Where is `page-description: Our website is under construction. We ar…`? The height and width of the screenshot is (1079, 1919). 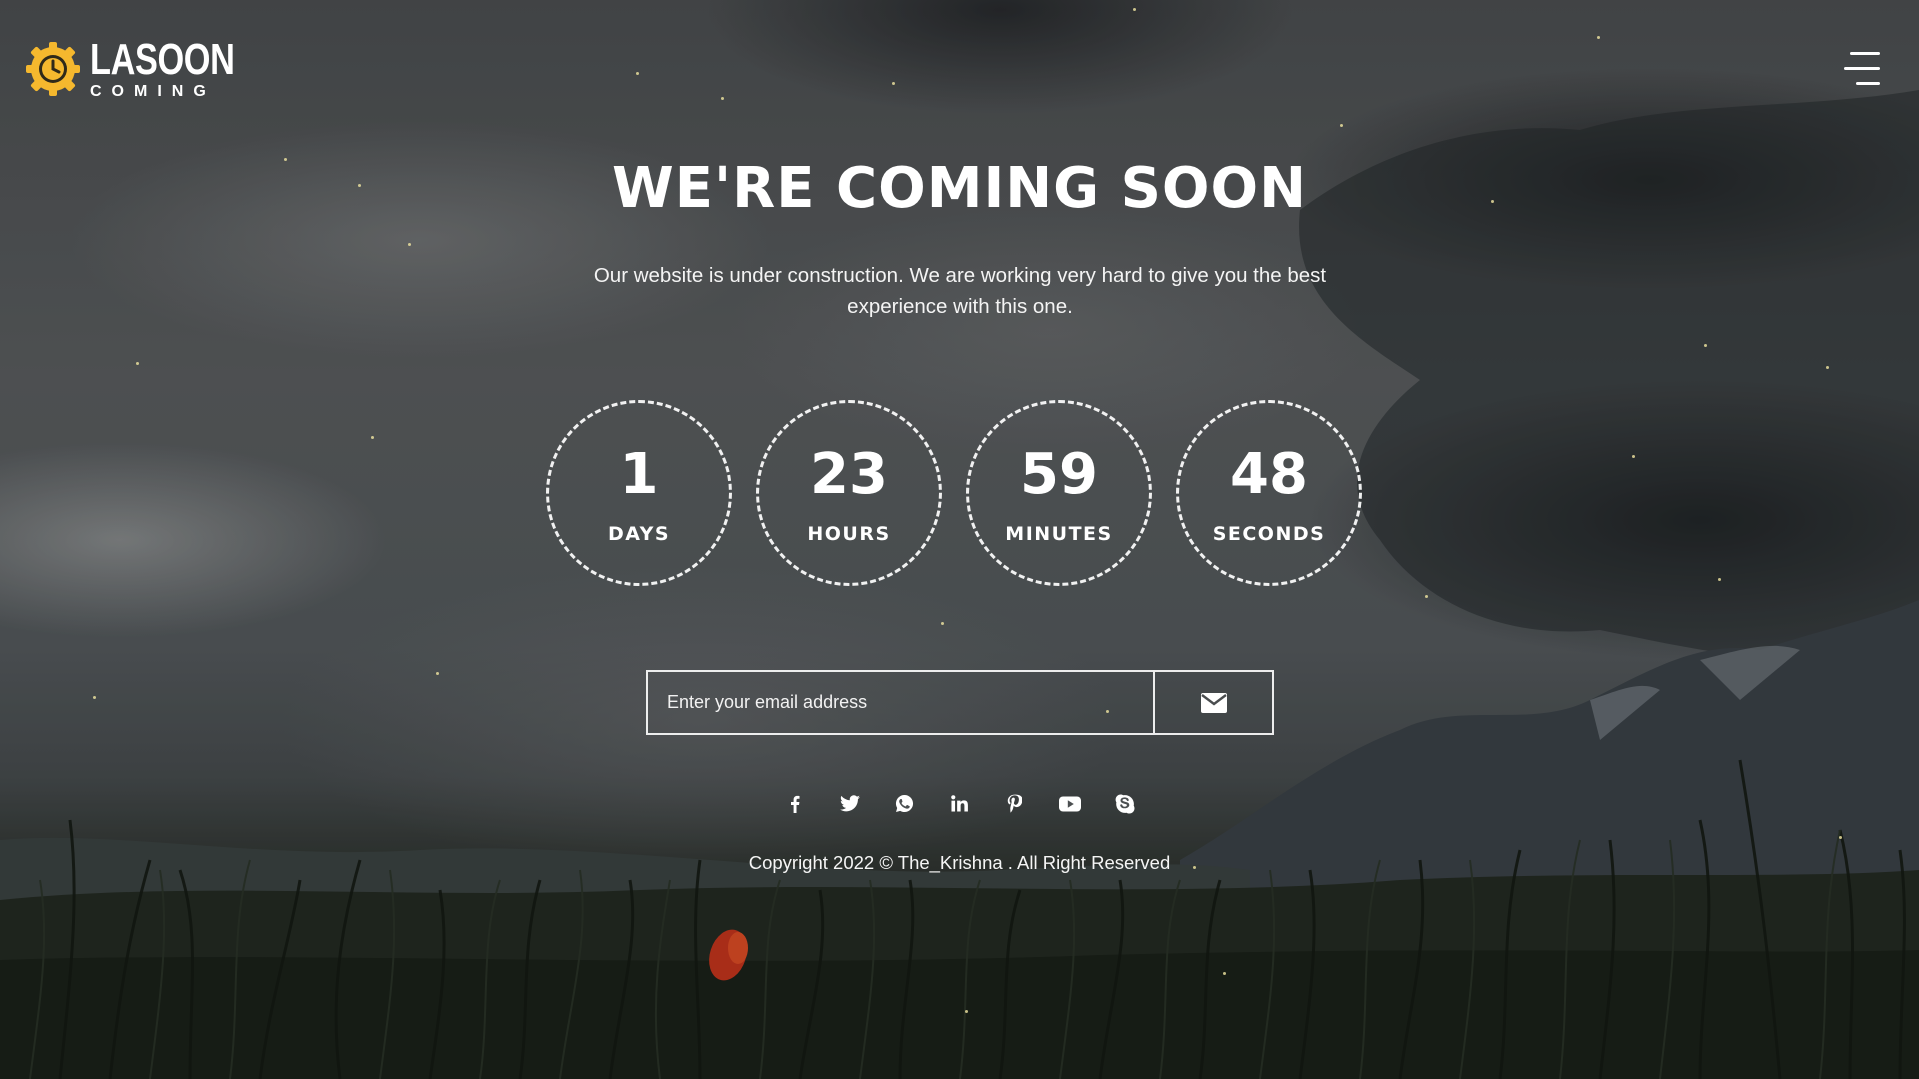 page-description: Our website is under construction. We ar… is located at coordinates (960, 291).